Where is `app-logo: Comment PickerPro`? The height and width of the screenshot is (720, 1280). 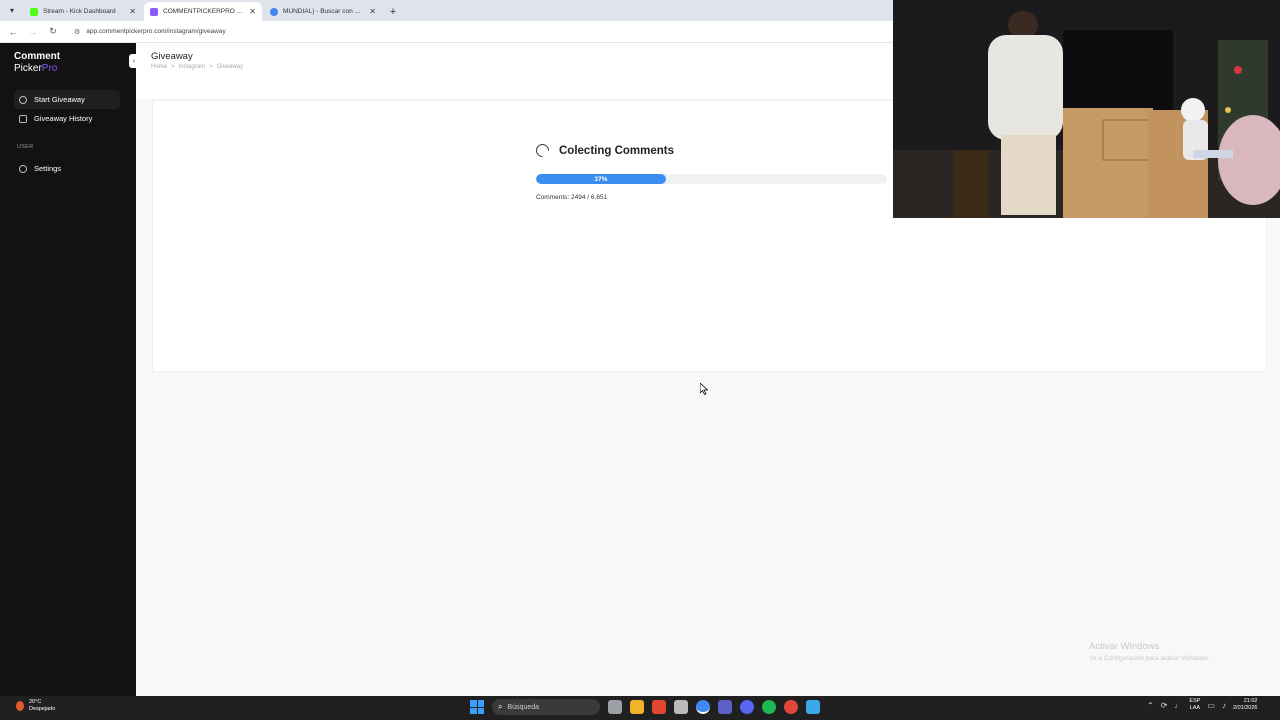 app-logo: Comment PickerPro is located at coordinates (37, 63).